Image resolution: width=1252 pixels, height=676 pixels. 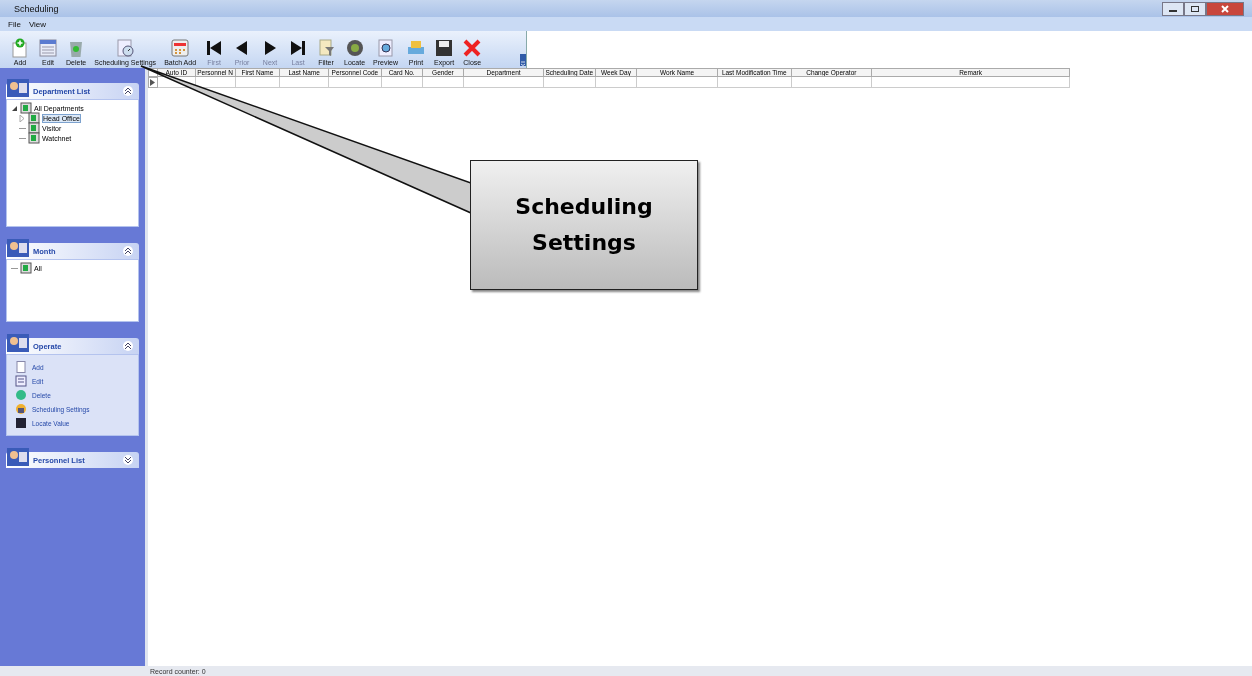 I want to click on preview-icon, so click(x=385, y=48).